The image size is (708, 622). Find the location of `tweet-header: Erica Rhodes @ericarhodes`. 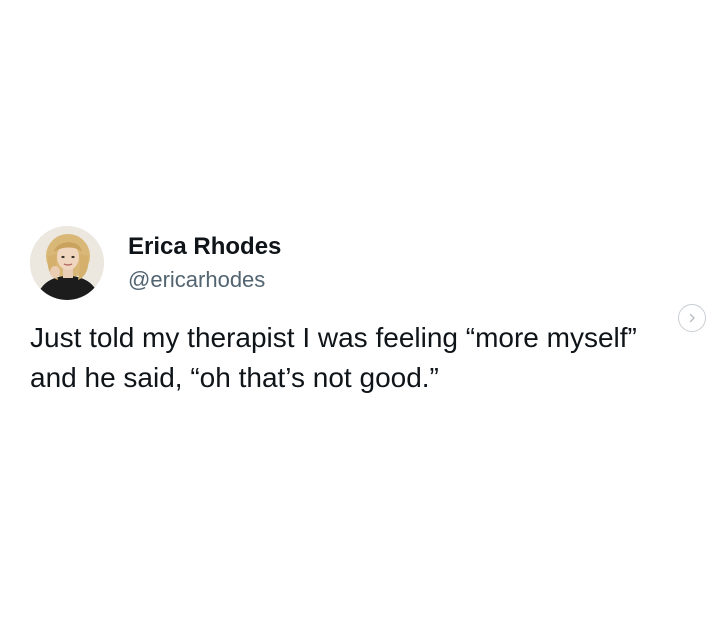

tweet-header: Erica Rhodes @ericarhodes is located at coordinates (155, 263).